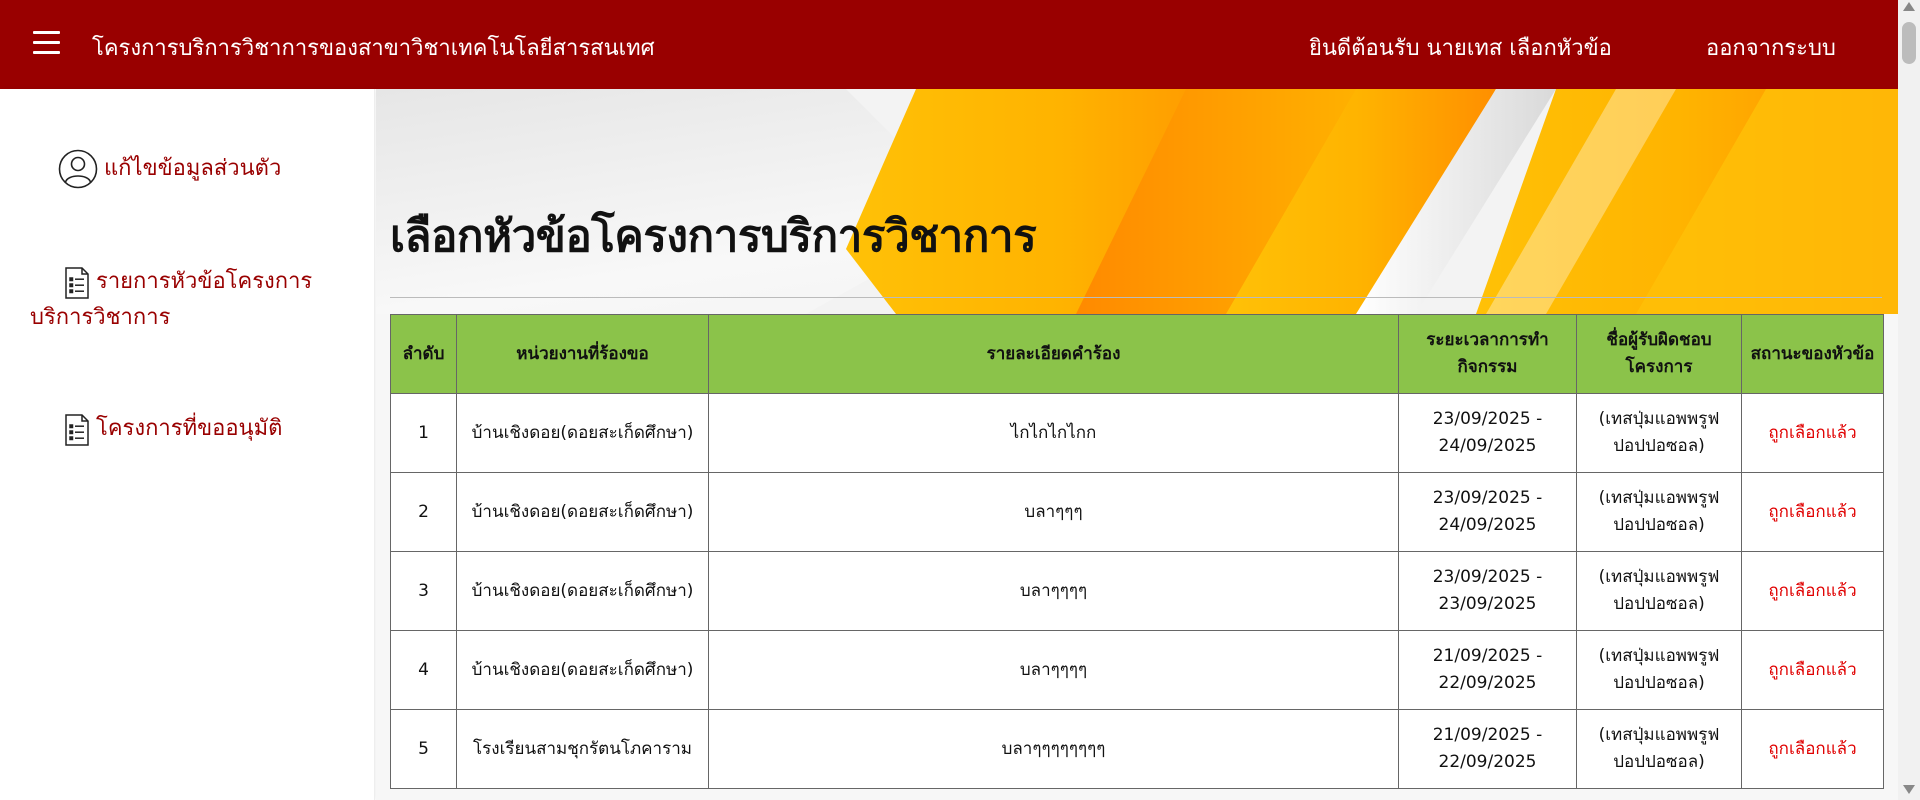 The height and width of the screenshot is (800, 1920). Describe the element at coordinates (1909, 6) in the screenshot. I see `scroll-up-arrow-icon` at that location.